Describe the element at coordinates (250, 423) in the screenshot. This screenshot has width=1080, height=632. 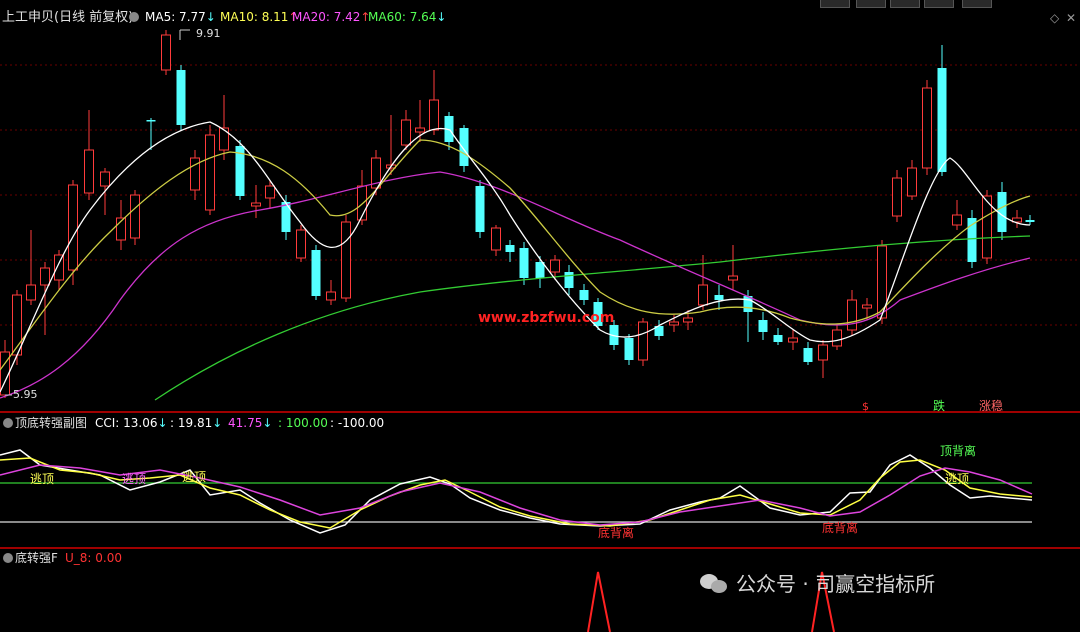
I see `sub1-val3: 41.75↓` at that location.